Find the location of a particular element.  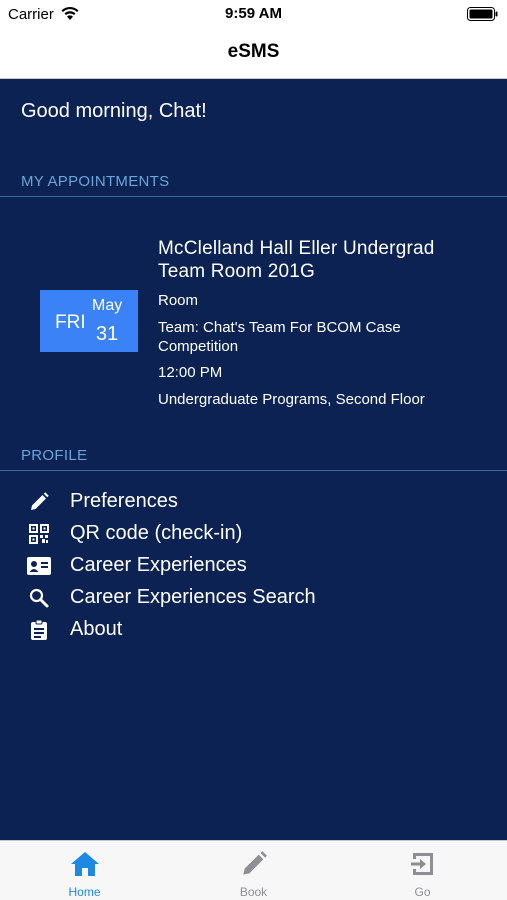

tab-label: Go is located at coordinates (422, 892).